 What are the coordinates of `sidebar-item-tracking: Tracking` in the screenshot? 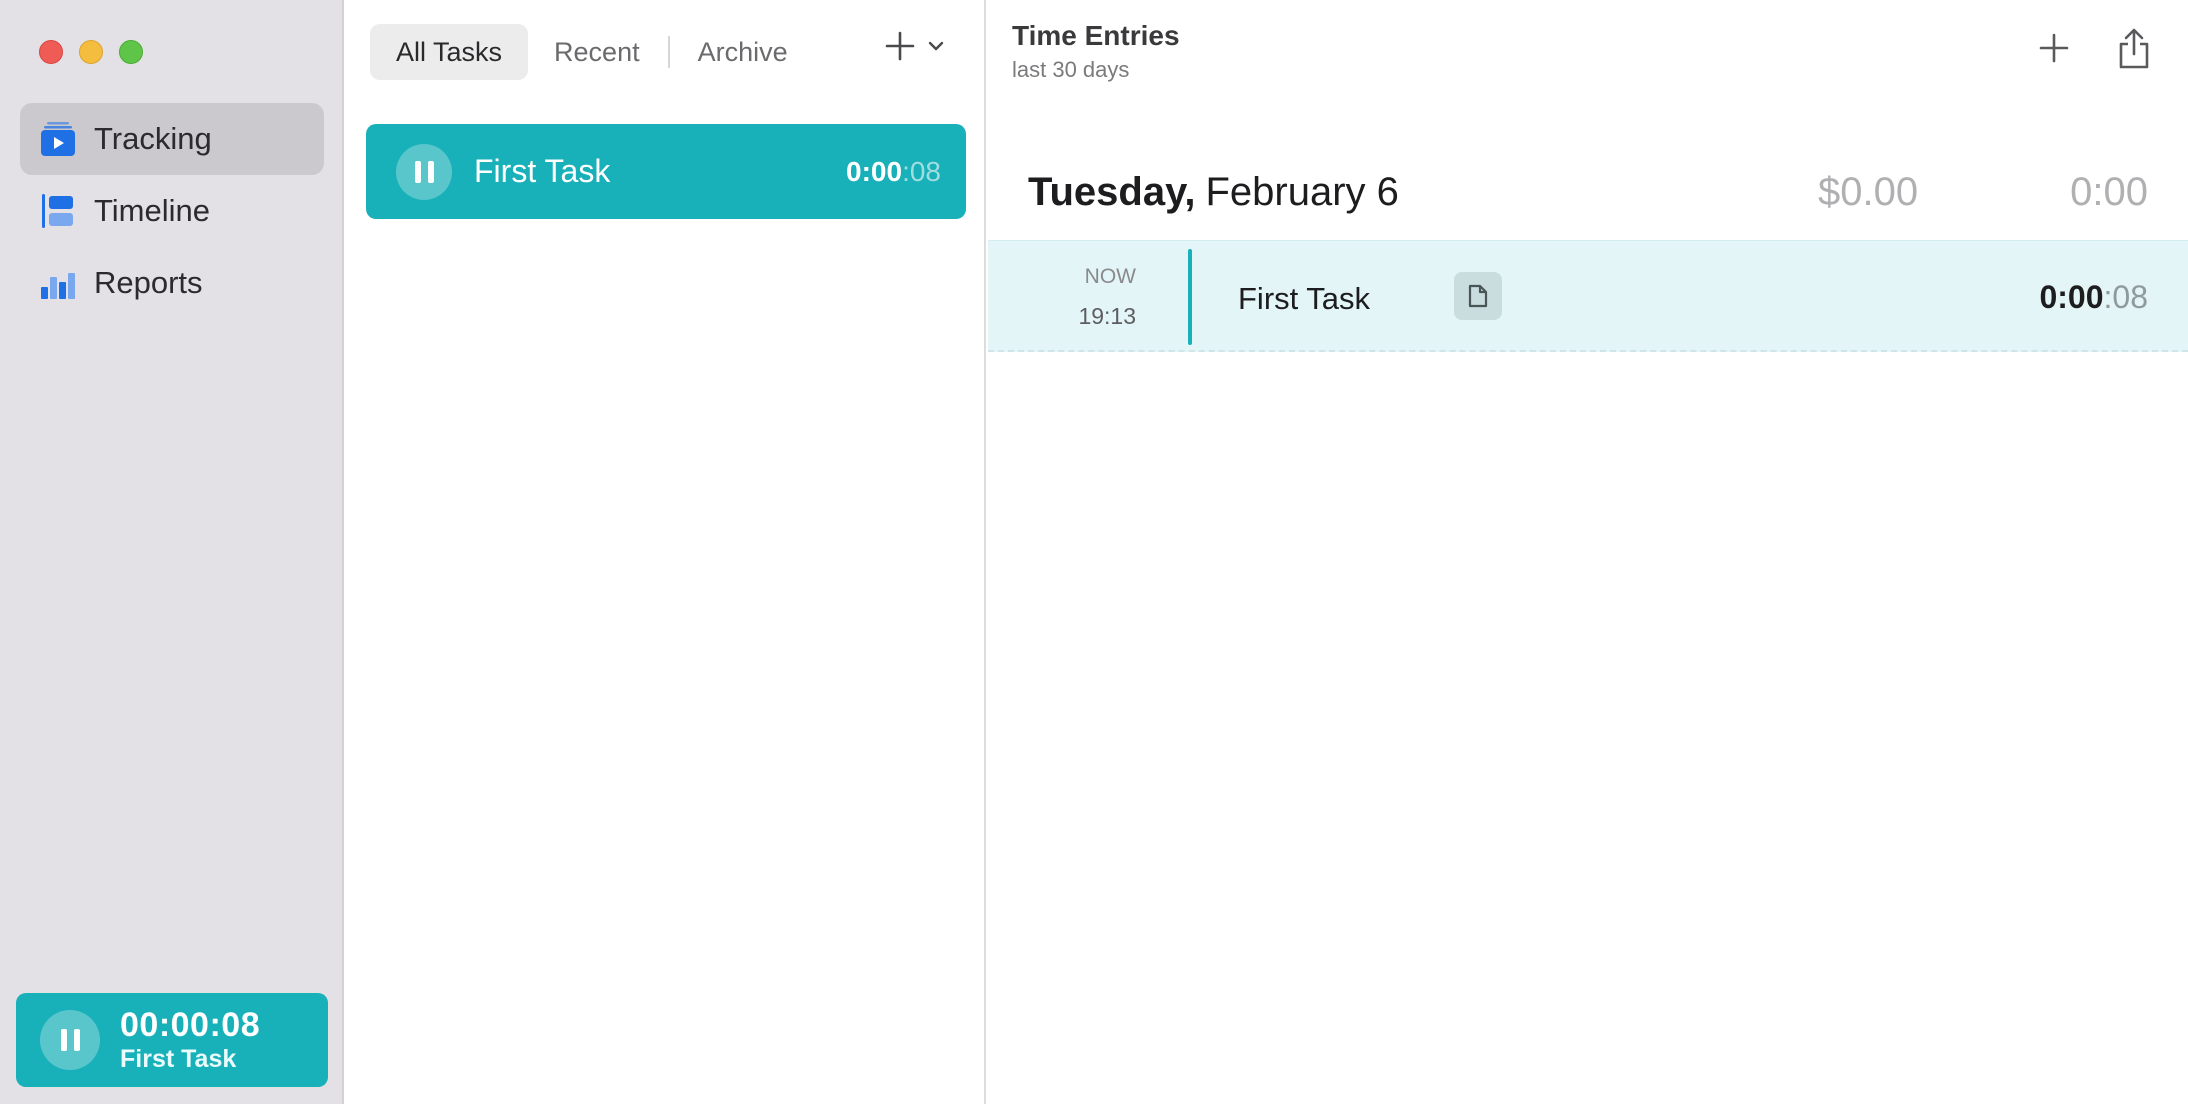 It's located at (172, 139).